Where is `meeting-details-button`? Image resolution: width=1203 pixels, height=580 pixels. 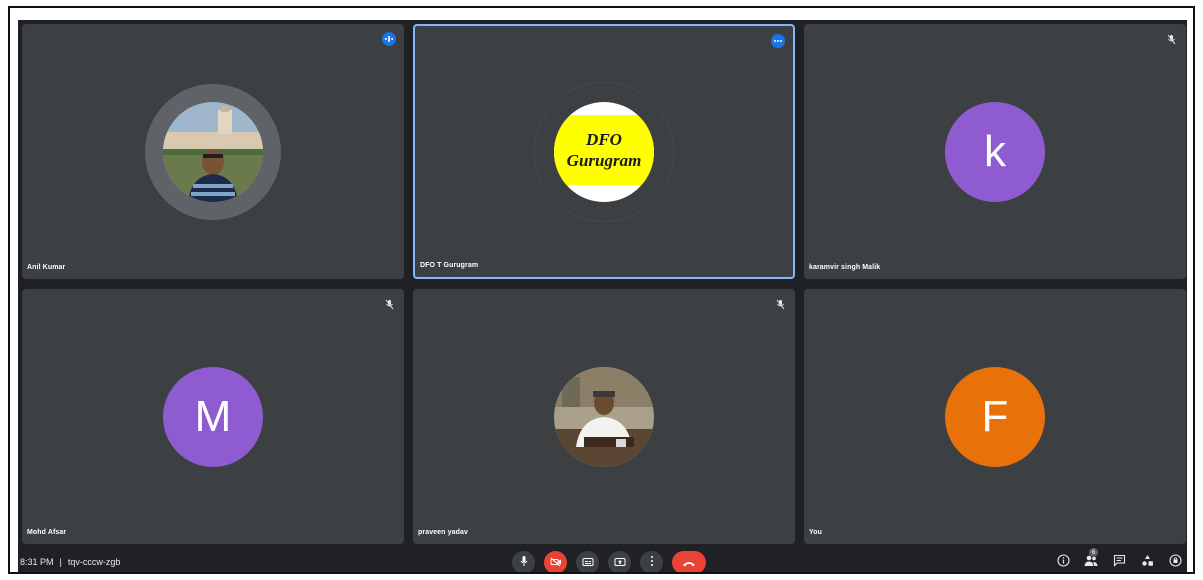
meeting-details-button is located at coordinates (1063, 563).